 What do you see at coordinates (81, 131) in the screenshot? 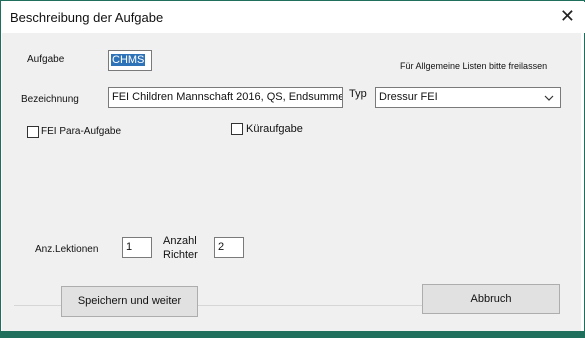
I see `fei-para-label: FEI Para-Aufgabe` at bounding box center [81, 131].